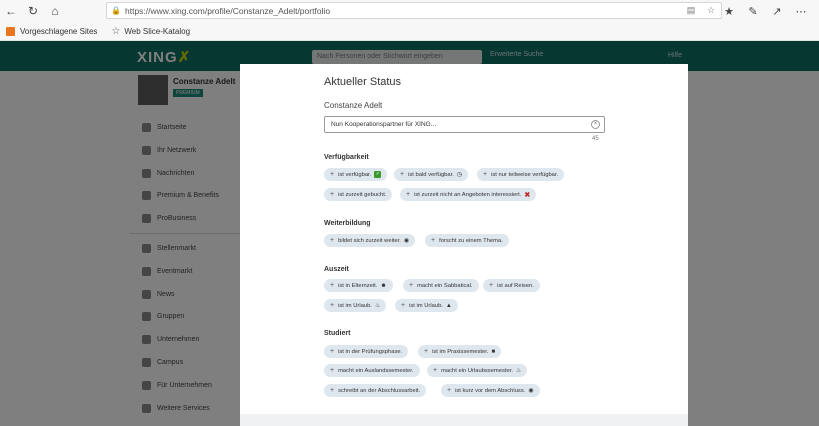 This screenshot has height=426, width=819. I want to click on home-icon: ⌂, so click(55, 11).